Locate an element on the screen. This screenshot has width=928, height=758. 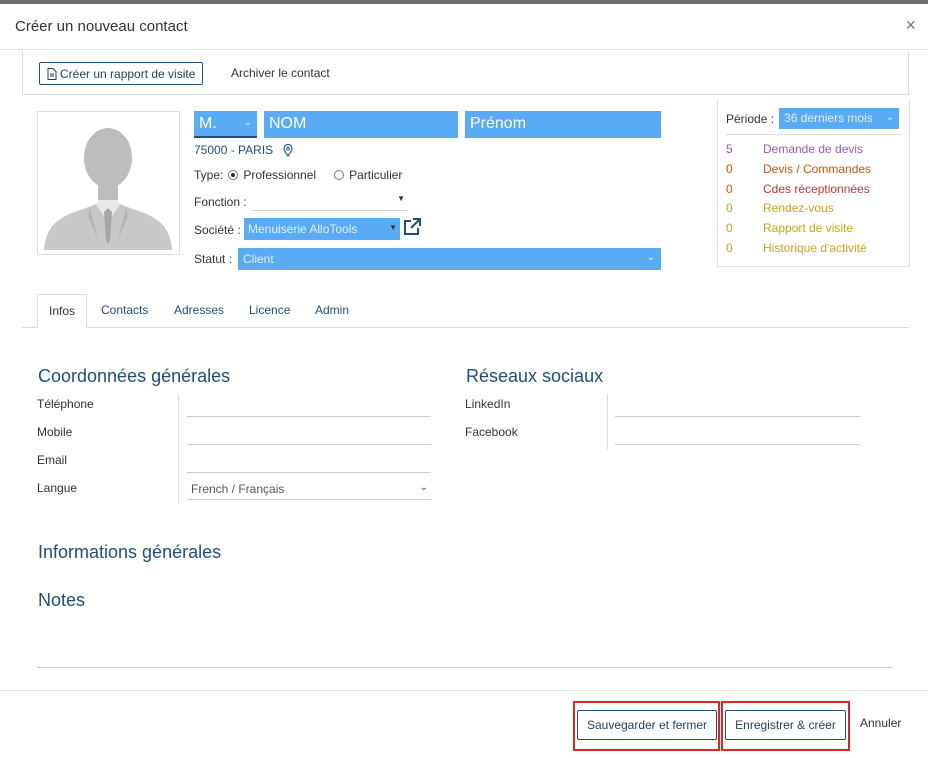
stat-row-devis-orders: 0 Devis / Commandes is located at coordinates (798, 172).